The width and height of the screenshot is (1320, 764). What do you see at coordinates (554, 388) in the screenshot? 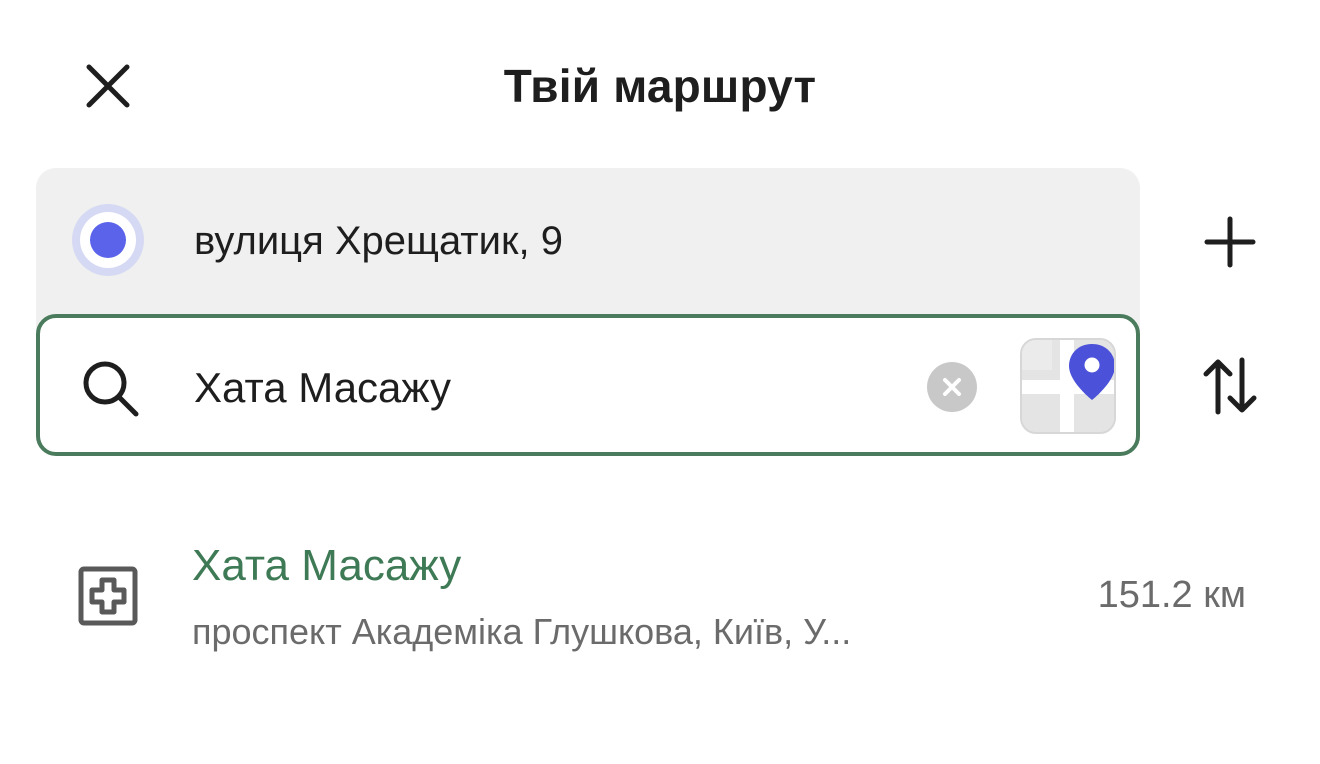
I see `destination-input` at bounding box center [554, 388].